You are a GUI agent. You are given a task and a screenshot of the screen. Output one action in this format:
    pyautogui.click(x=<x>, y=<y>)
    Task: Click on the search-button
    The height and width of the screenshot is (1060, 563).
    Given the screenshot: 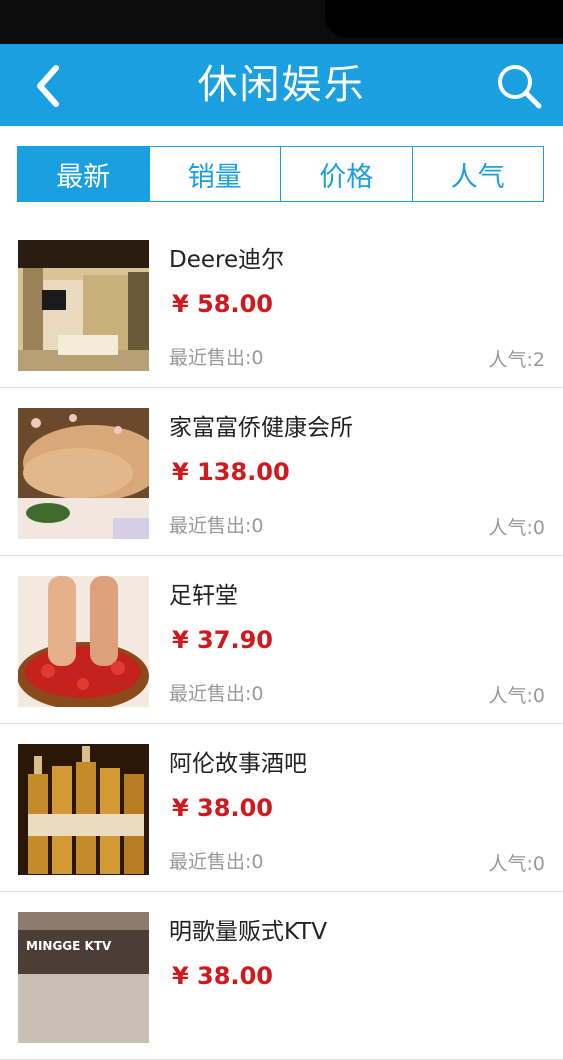 What is the action you would take?
    pyautogui.click(x=519, y=86)
    